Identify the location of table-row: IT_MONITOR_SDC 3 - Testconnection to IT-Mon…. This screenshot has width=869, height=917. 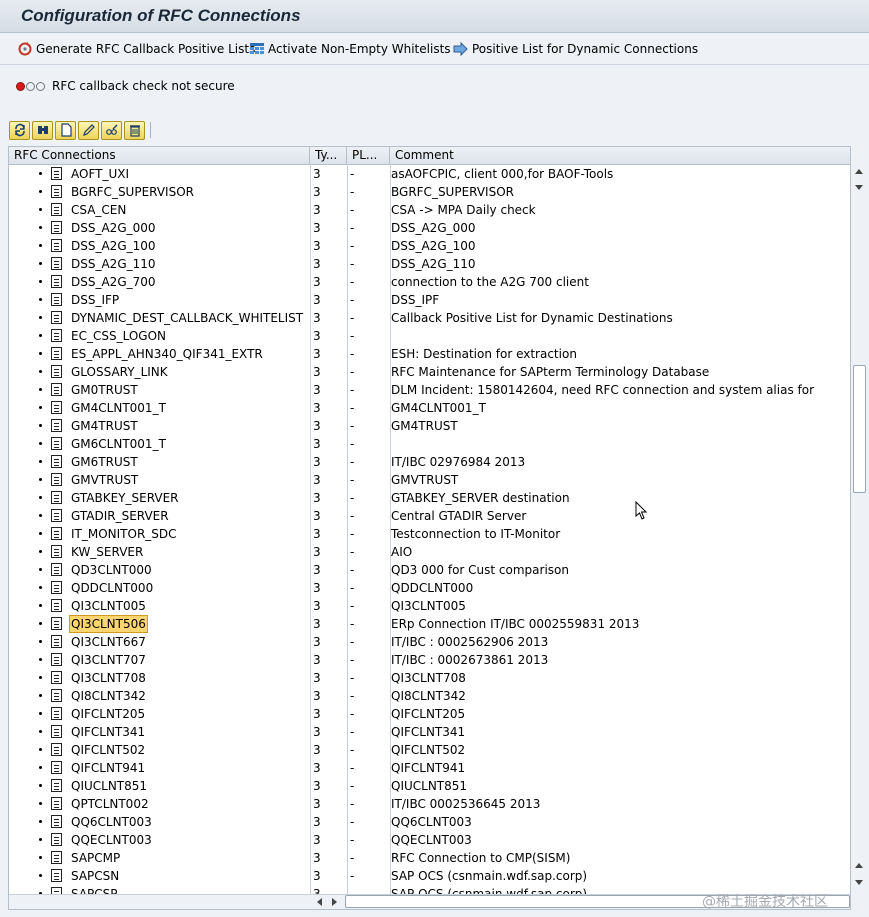
(429, 534).